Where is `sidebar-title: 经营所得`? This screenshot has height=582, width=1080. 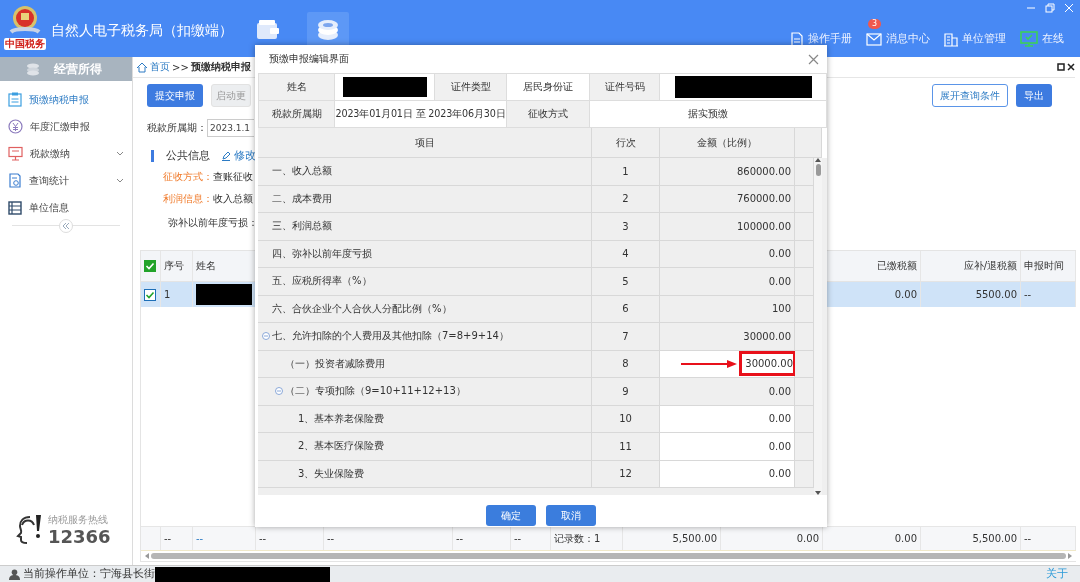
sidebar-title: 经营所得 is located at coordinates (78, 69).